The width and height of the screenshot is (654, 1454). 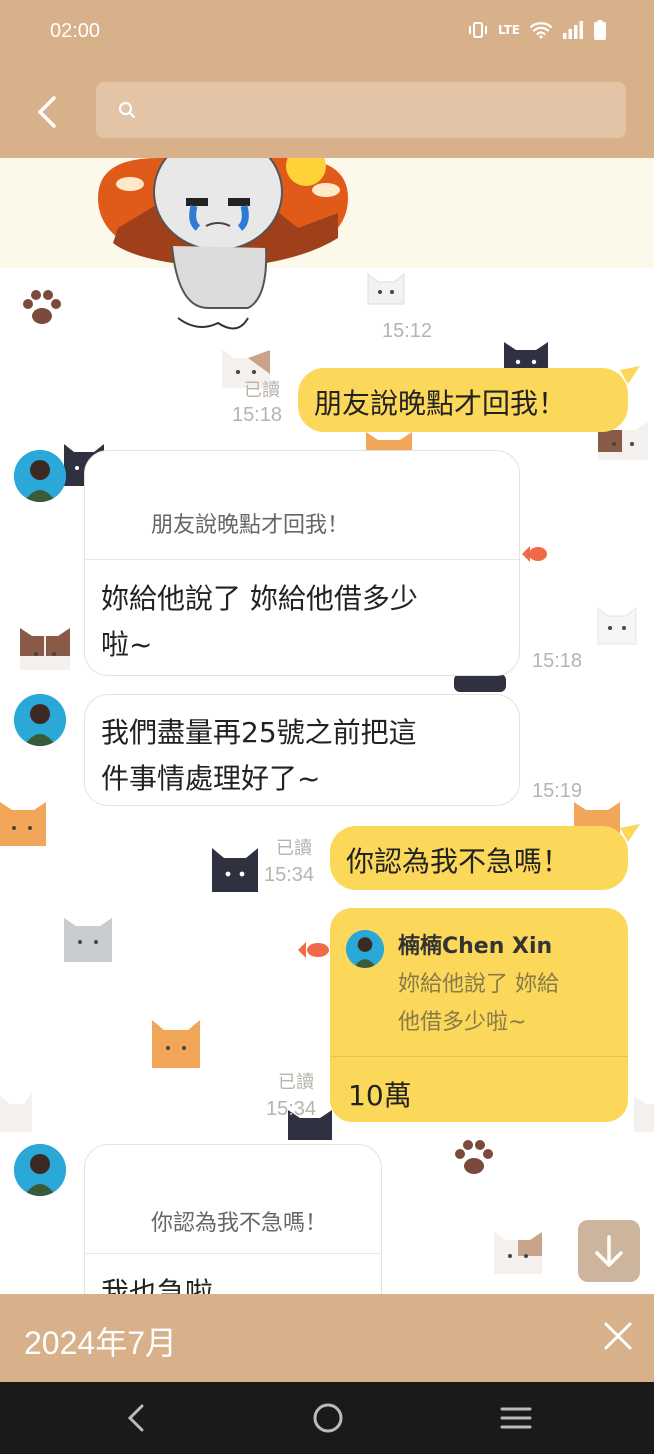 I want to click on quoted-sender-name: 楠楠Chen Xin, so click(x=475, y=946).